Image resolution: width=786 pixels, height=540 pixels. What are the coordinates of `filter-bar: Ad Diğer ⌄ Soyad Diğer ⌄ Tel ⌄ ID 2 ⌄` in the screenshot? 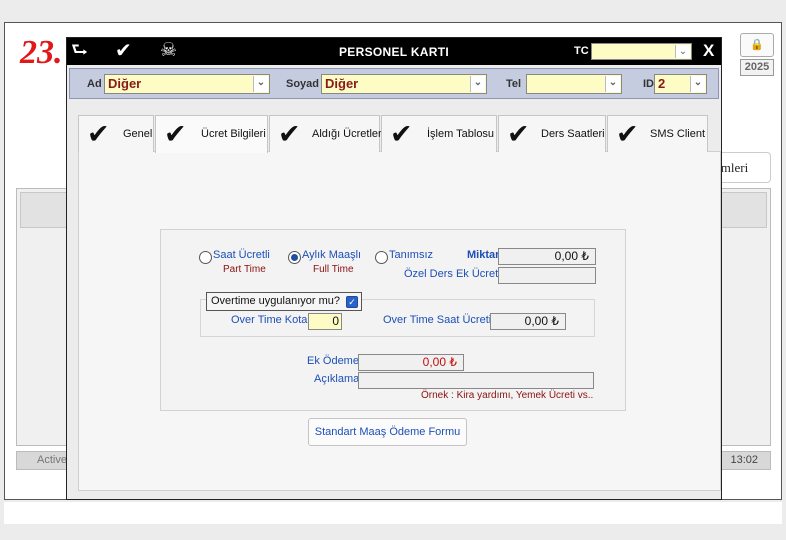 It's located at (394, 83).